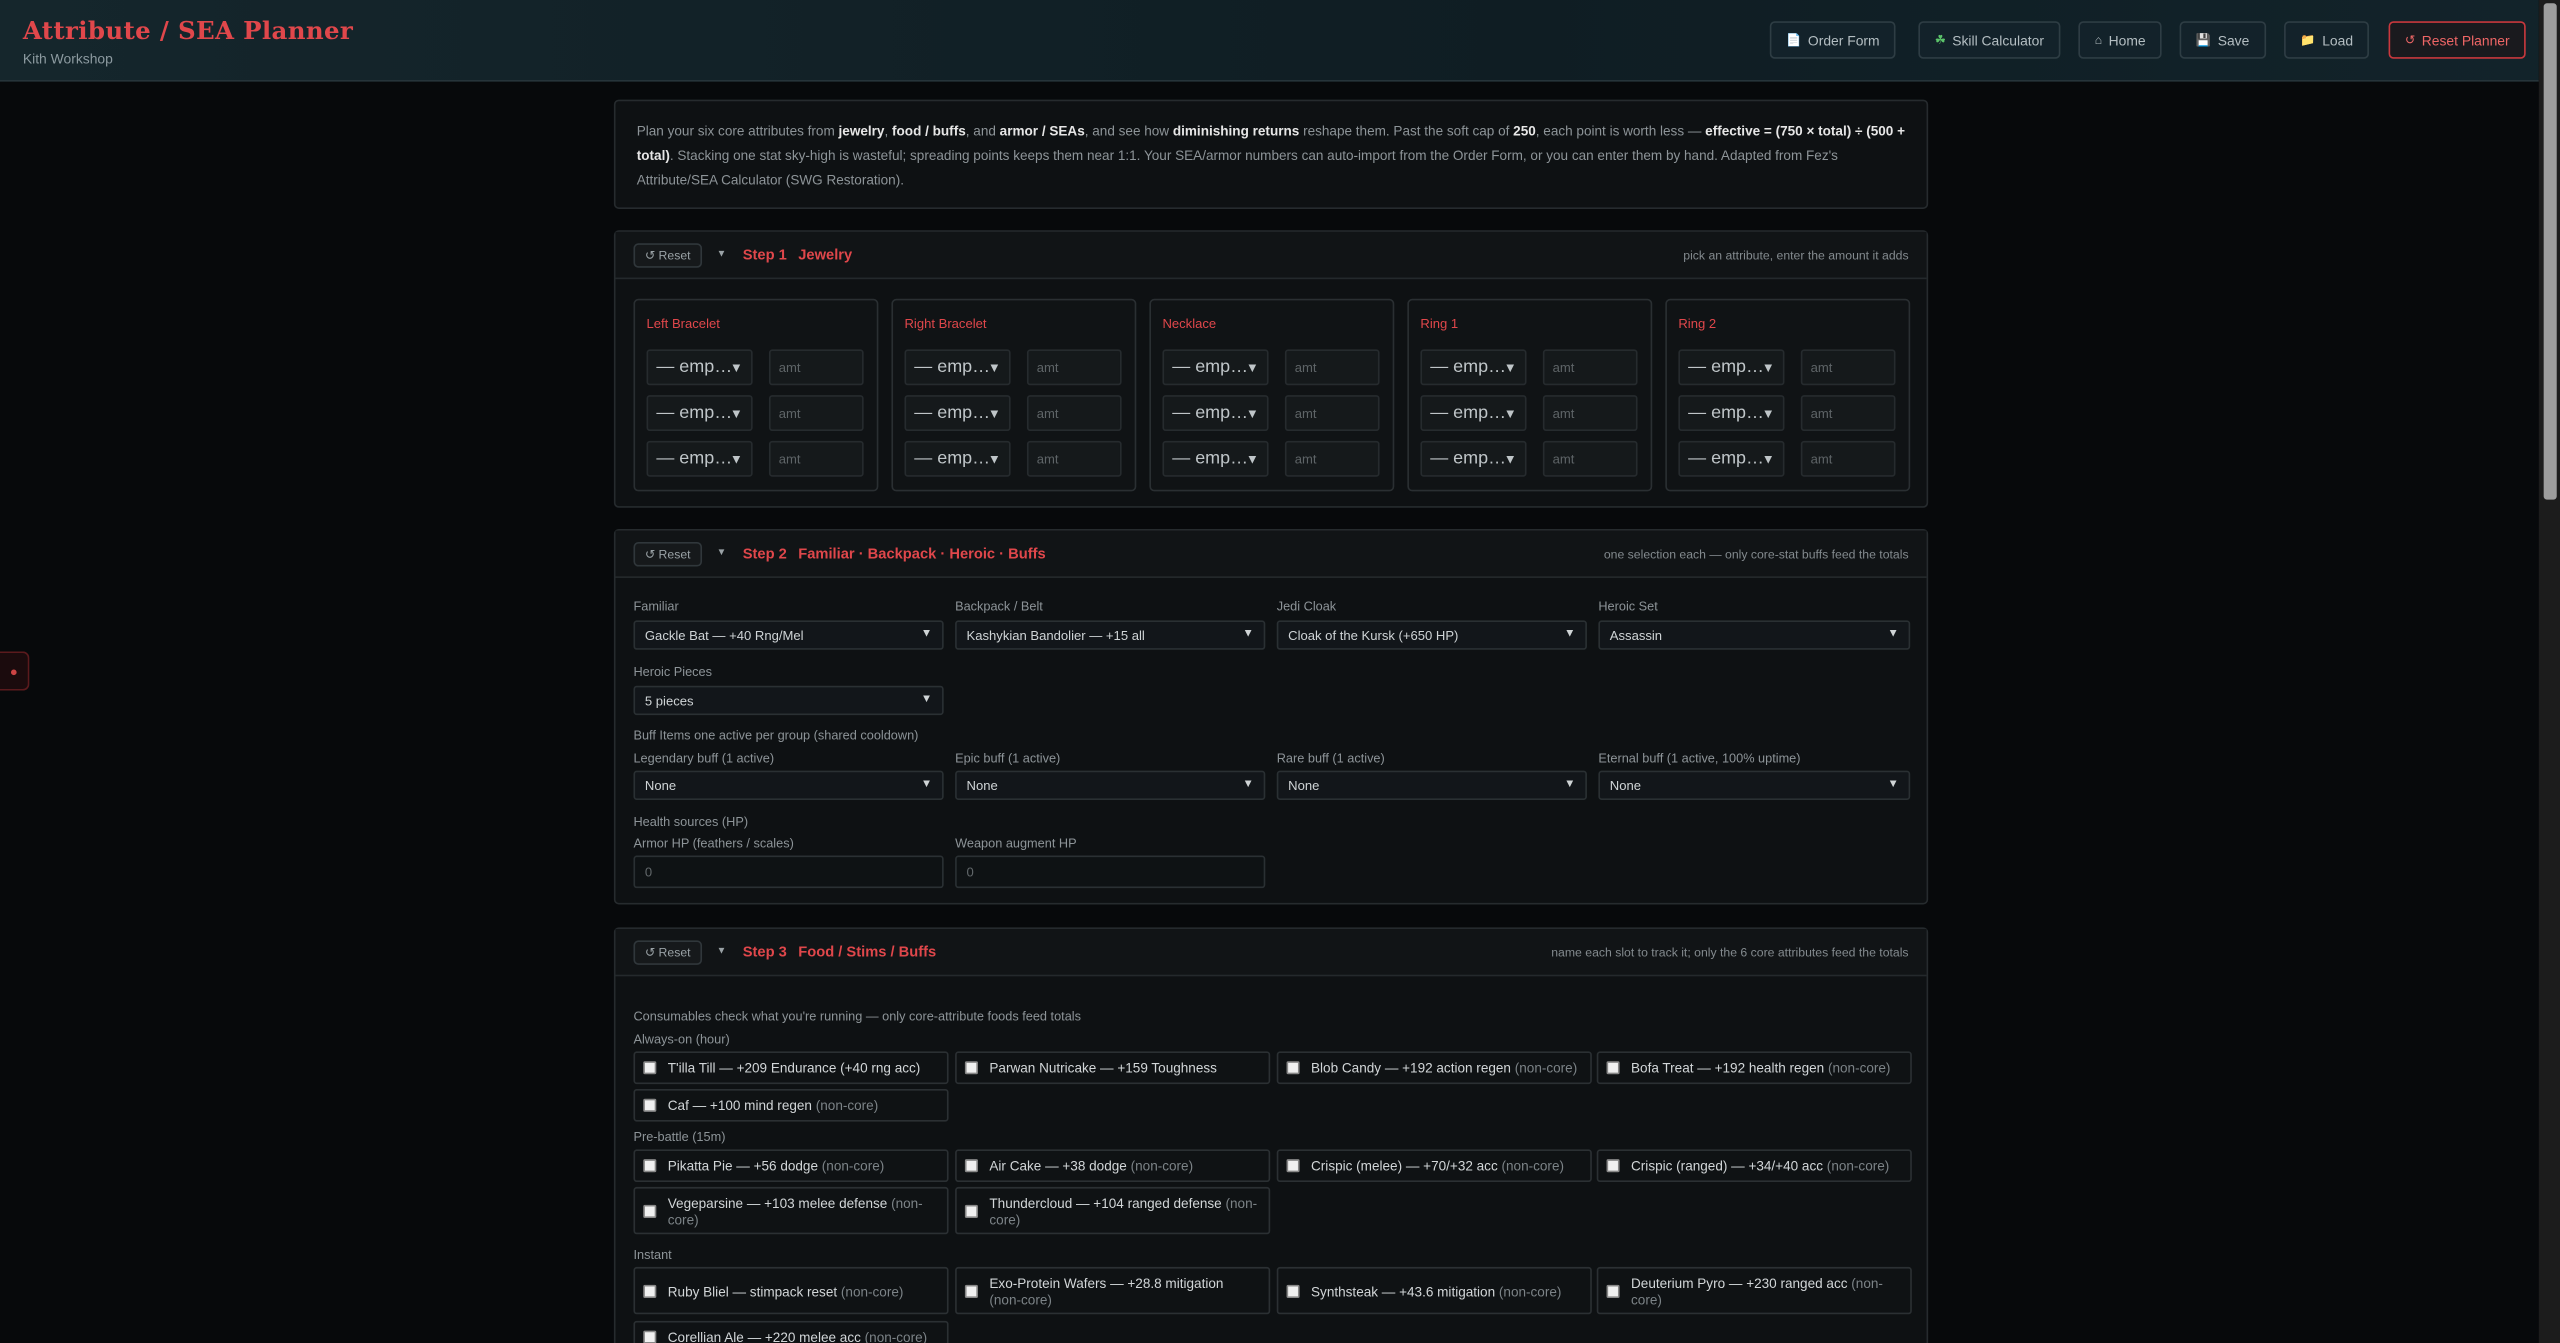 The height and width of the screenshot is (1343, 2560). I want to click on home-button: ⌂ Home, so click(2120, 40).